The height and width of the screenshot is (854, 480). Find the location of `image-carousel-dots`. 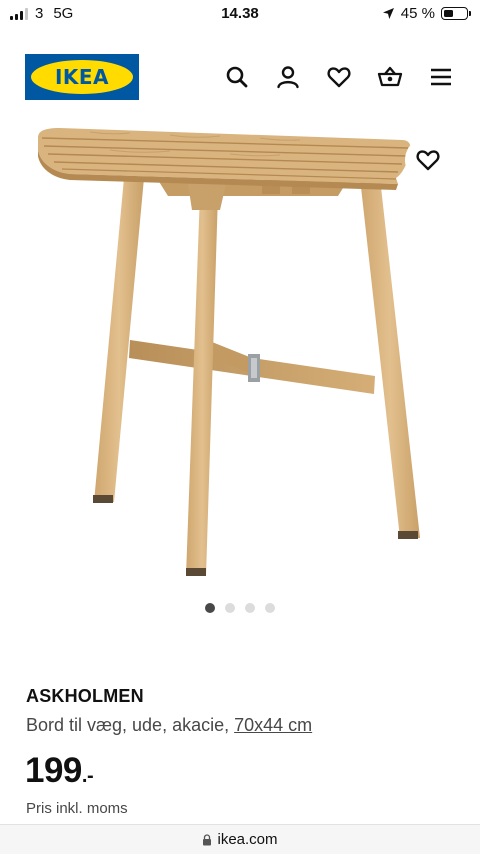

image-carousel-dots is located at coordinates (240, 608).